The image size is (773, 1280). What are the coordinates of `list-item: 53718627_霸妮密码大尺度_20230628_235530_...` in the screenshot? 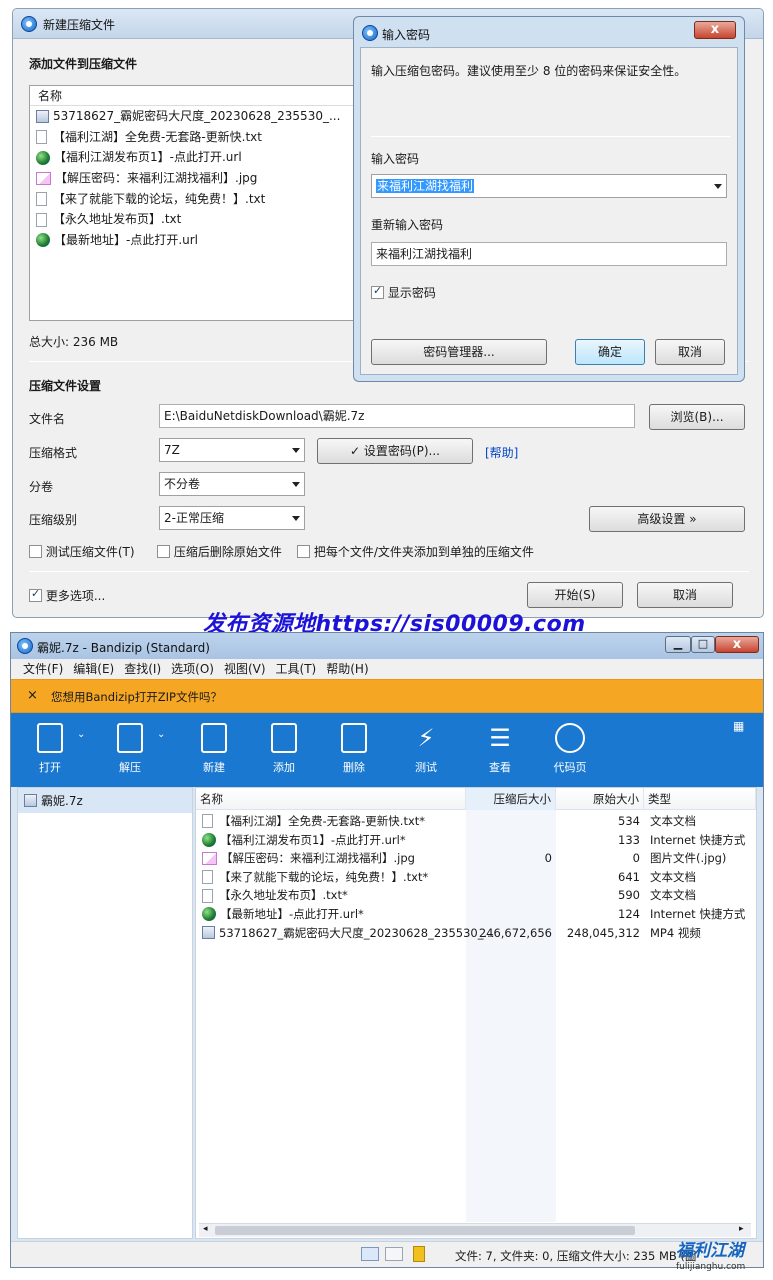 It's located at (194, 116).